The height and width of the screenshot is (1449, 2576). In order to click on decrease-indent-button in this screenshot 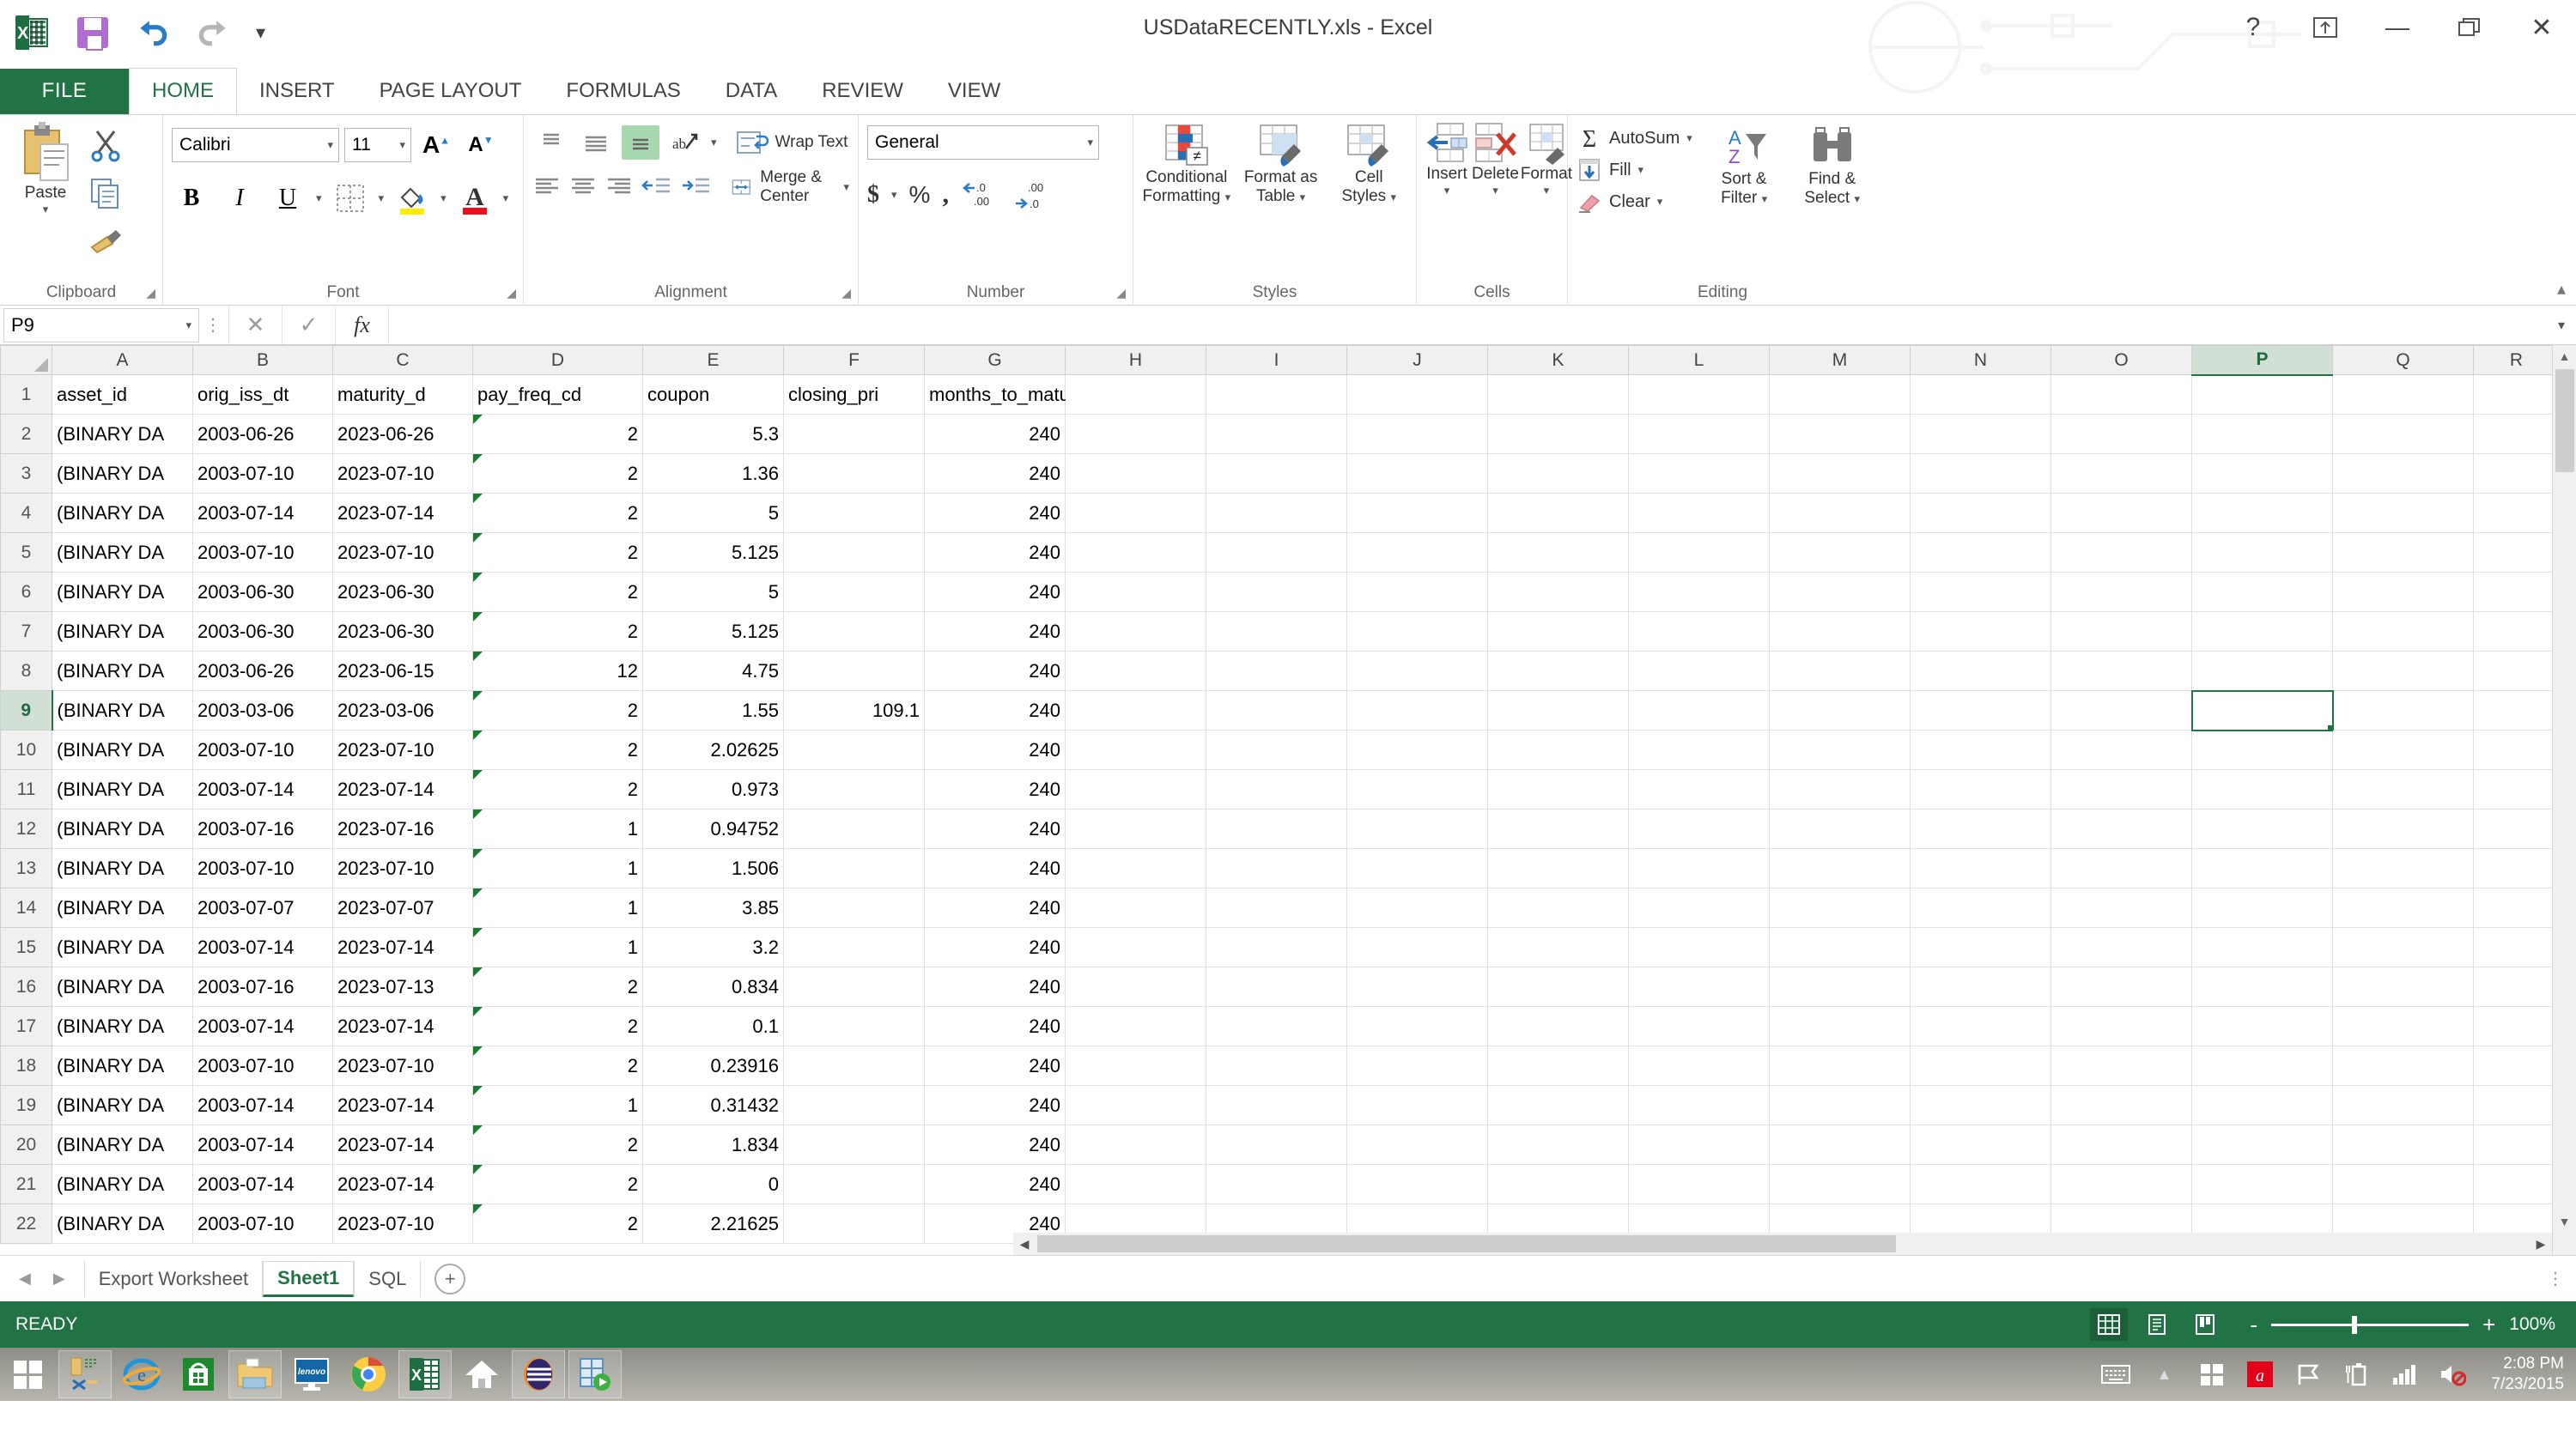, I will do `click(657, 187)`.